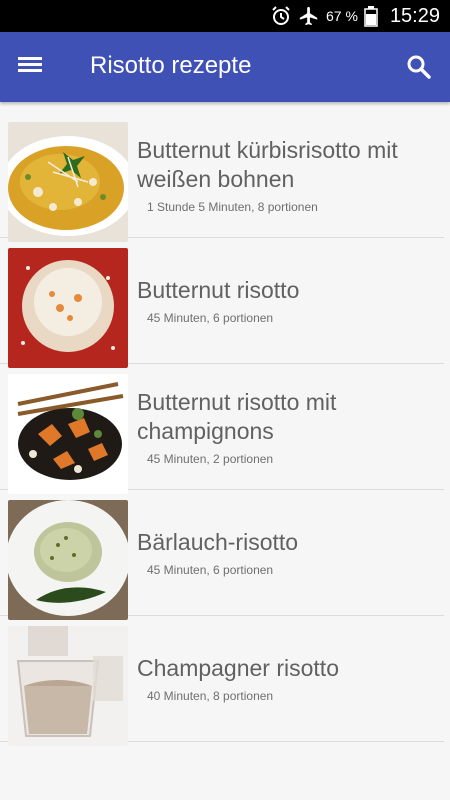  Describe the element at coordinates (218, 290) in the screenshot. I see `recipe-title: Butternut risotto` at that location.